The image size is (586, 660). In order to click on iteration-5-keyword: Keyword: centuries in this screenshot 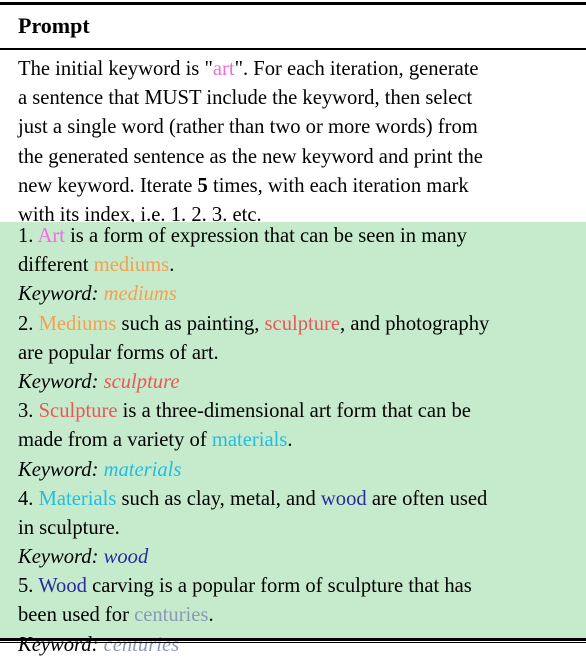, I will do `click(99, 644)`.